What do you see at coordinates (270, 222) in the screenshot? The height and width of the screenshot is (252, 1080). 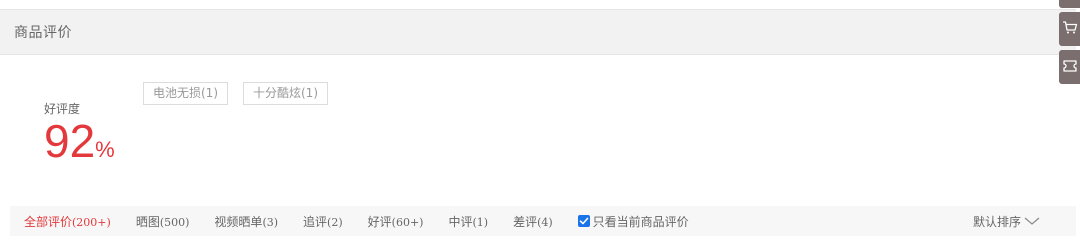 I see `filter-tab-count: (3)` at bounding box center [270, 222].